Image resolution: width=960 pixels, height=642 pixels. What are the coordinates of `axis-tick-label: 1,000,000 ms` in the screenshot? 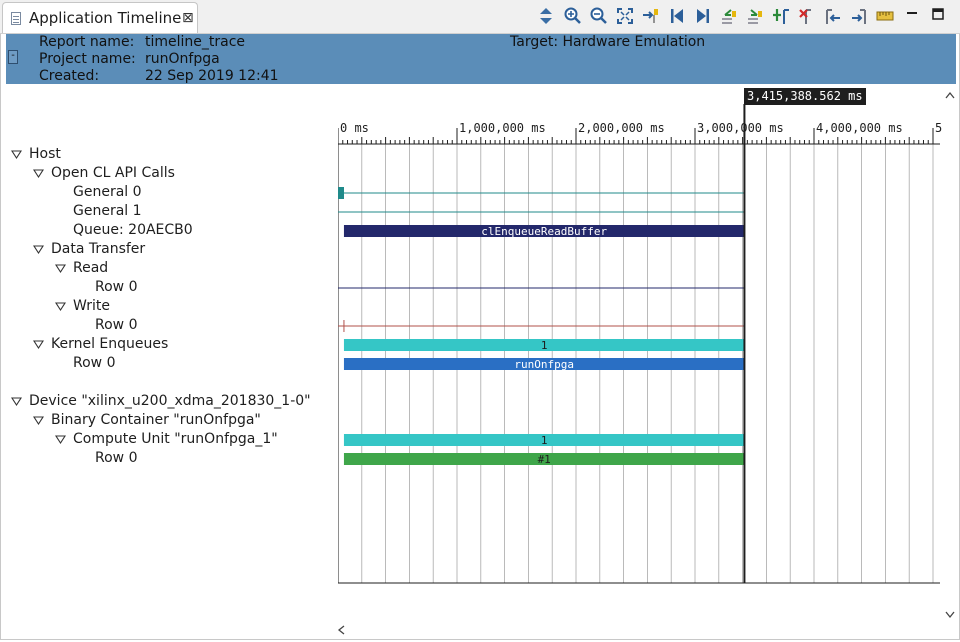 It's located at (502, 128).